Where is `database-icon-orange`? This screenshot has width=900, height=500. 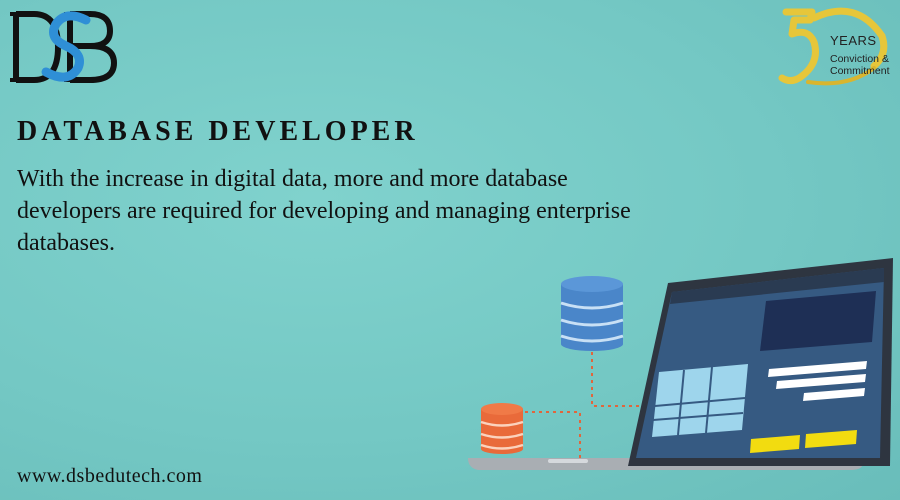 database-icon-orange is located at coordinates (502, 428).